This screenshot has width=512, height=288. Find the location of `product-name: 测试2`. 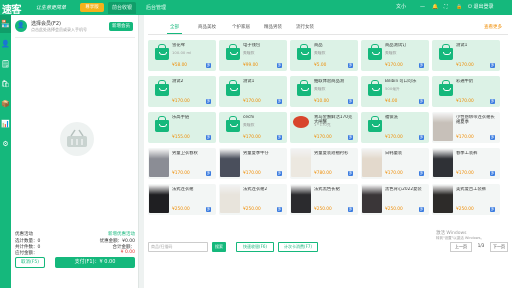

product-name: 测试2 is located at coordinates (178, 81).